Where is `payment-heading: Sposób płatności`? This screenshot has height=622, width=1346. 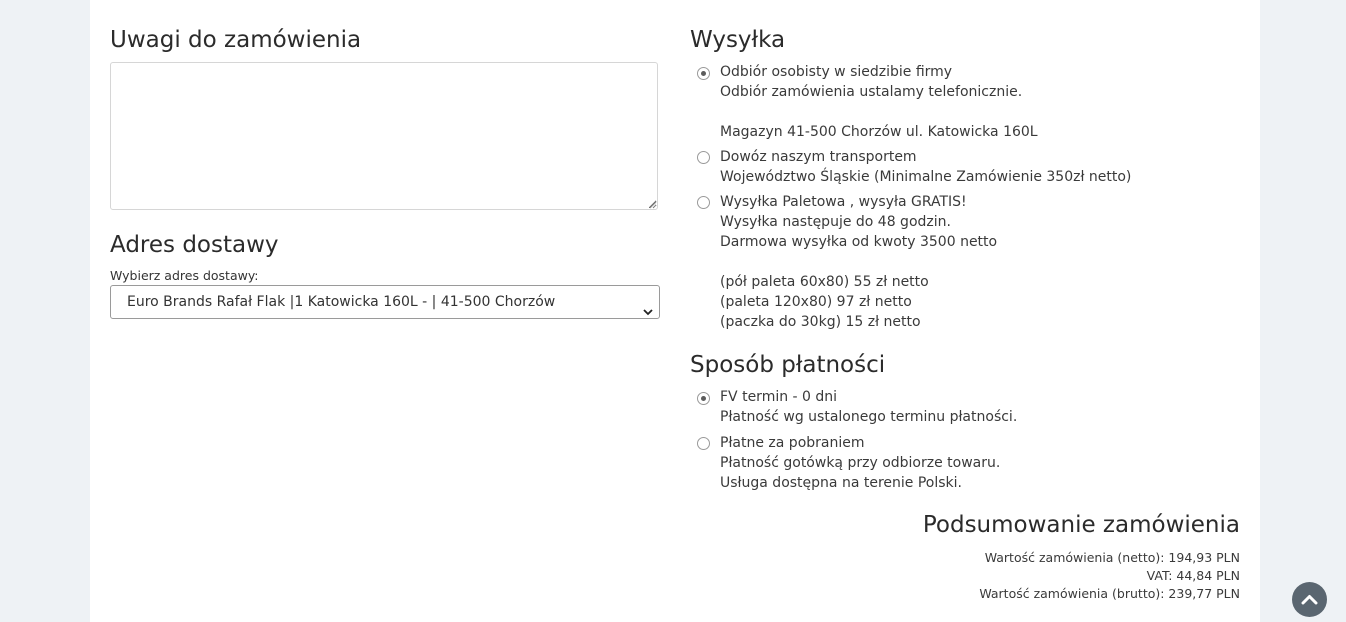 payment-heading: Sposób płatności is located at coordinates (788, 365).